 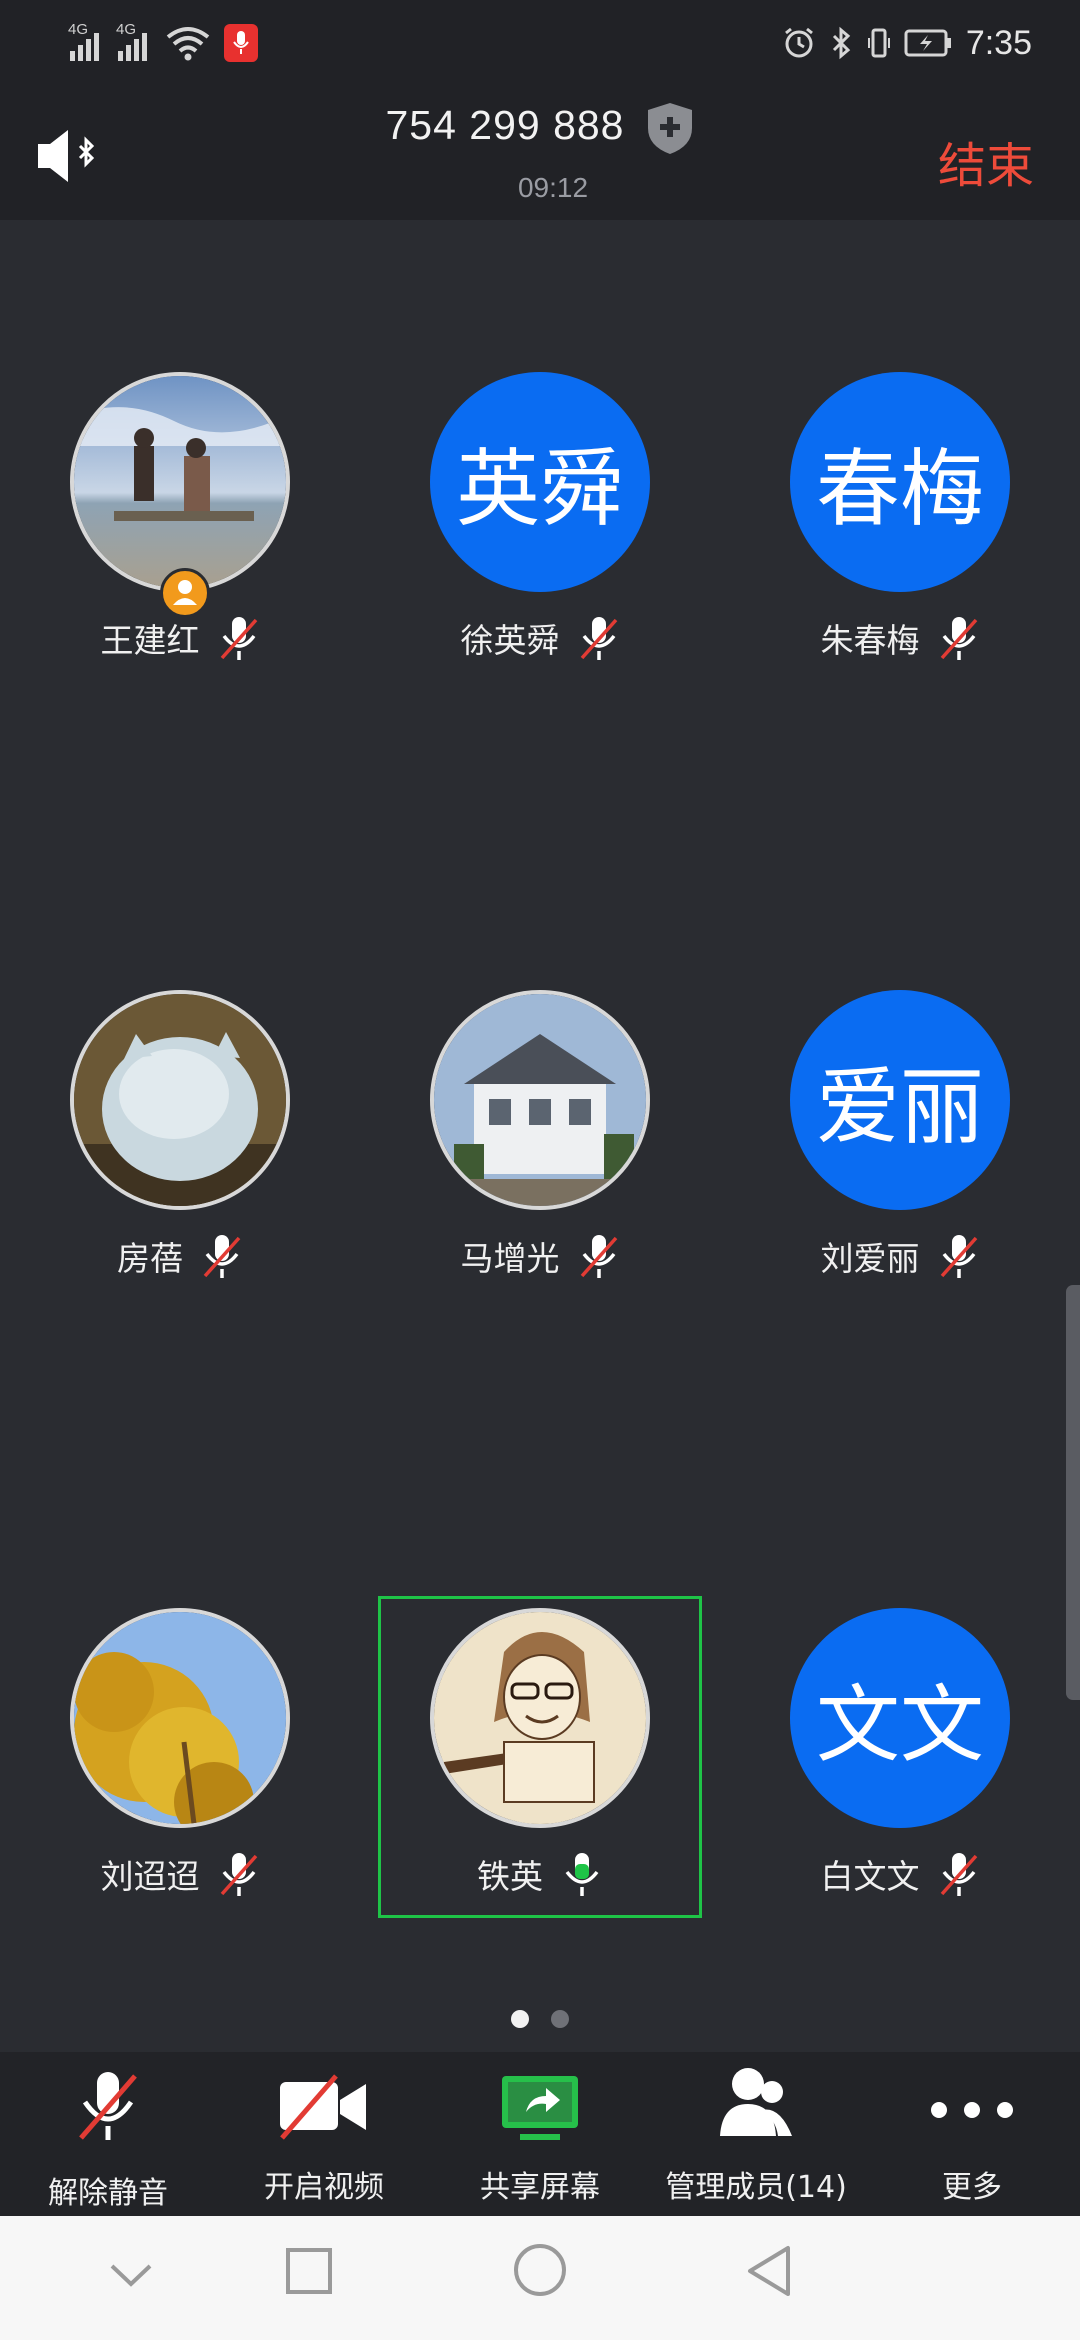 What do you see at coordinates (972, 2134) in the screenshot?
I see `more-button: 更多` at bounding box center [972, 2134].